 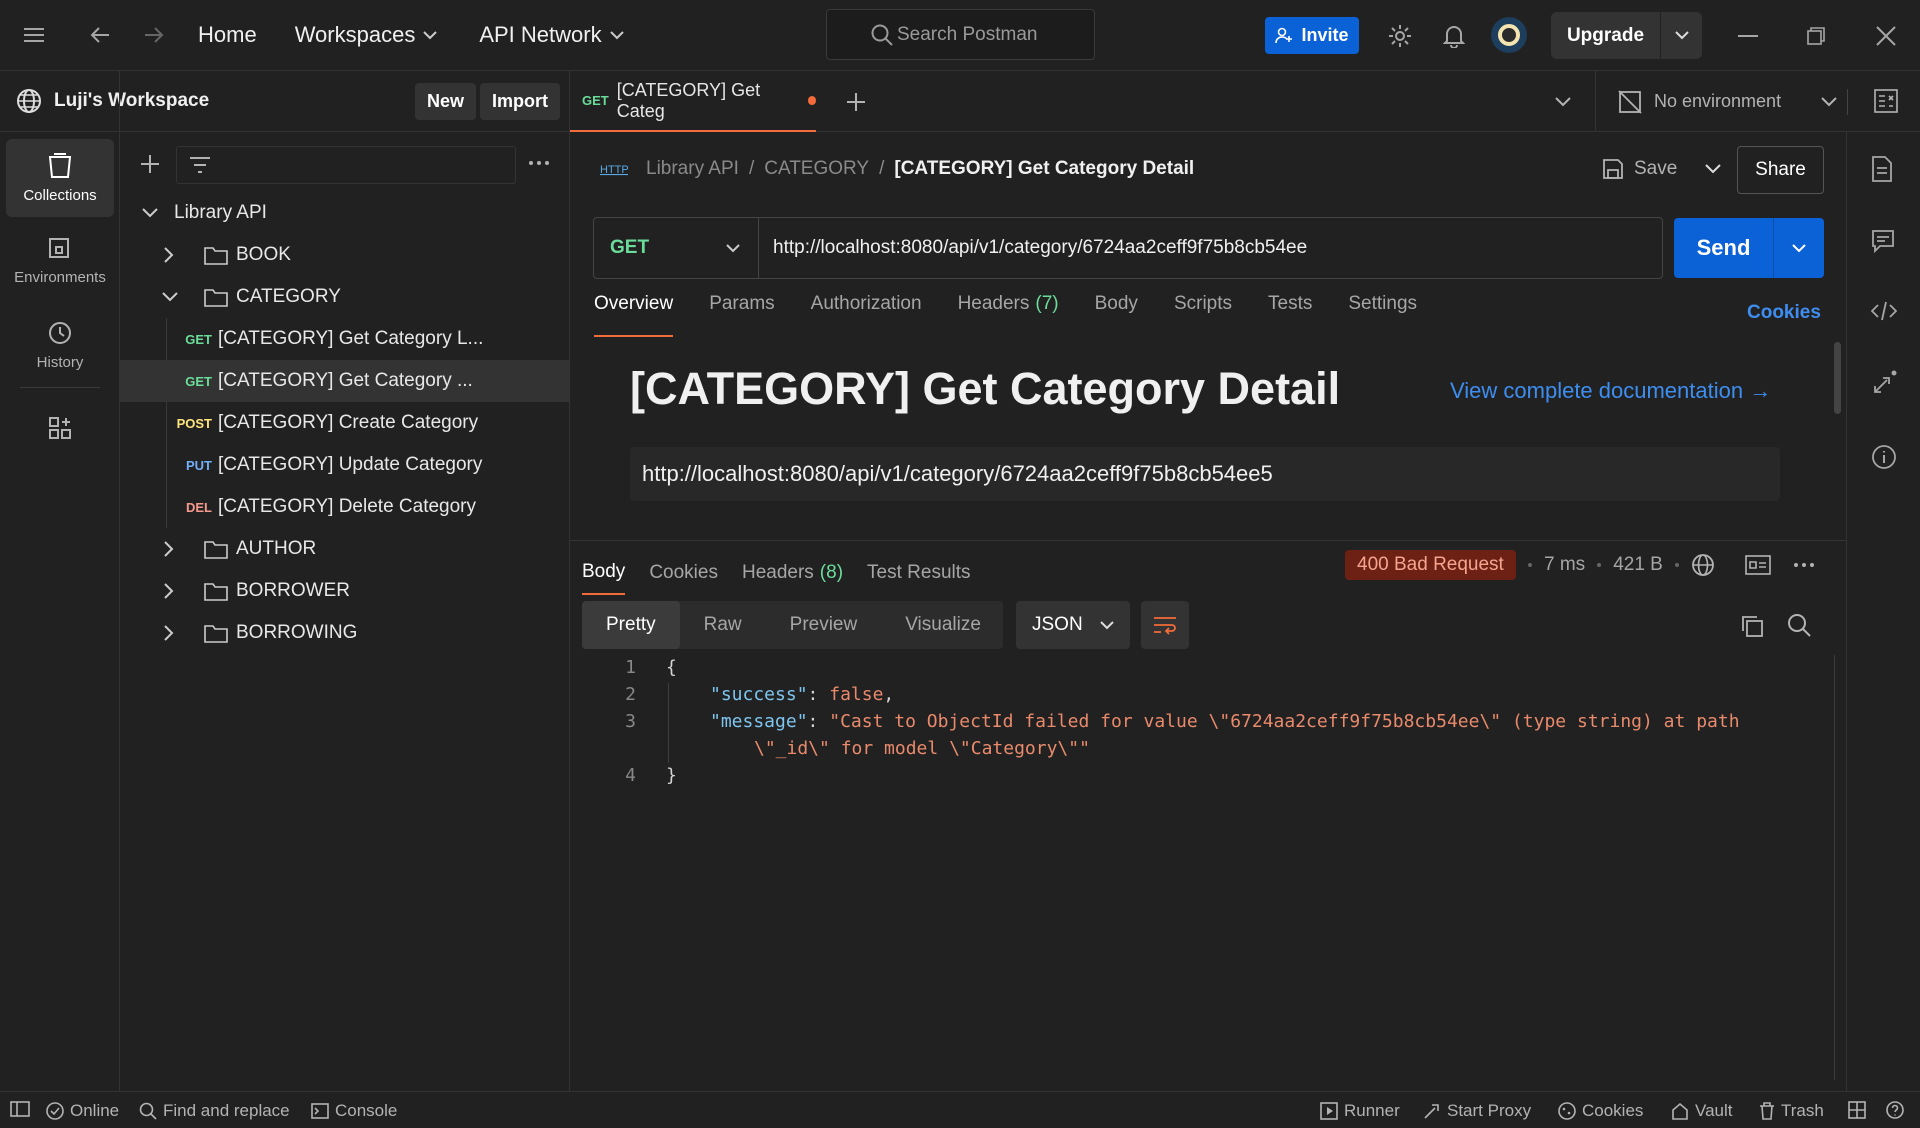 What do you see at coordinates (346, 165) in the screenshot?
I see `filter-input` at bounding box center [346, 165].